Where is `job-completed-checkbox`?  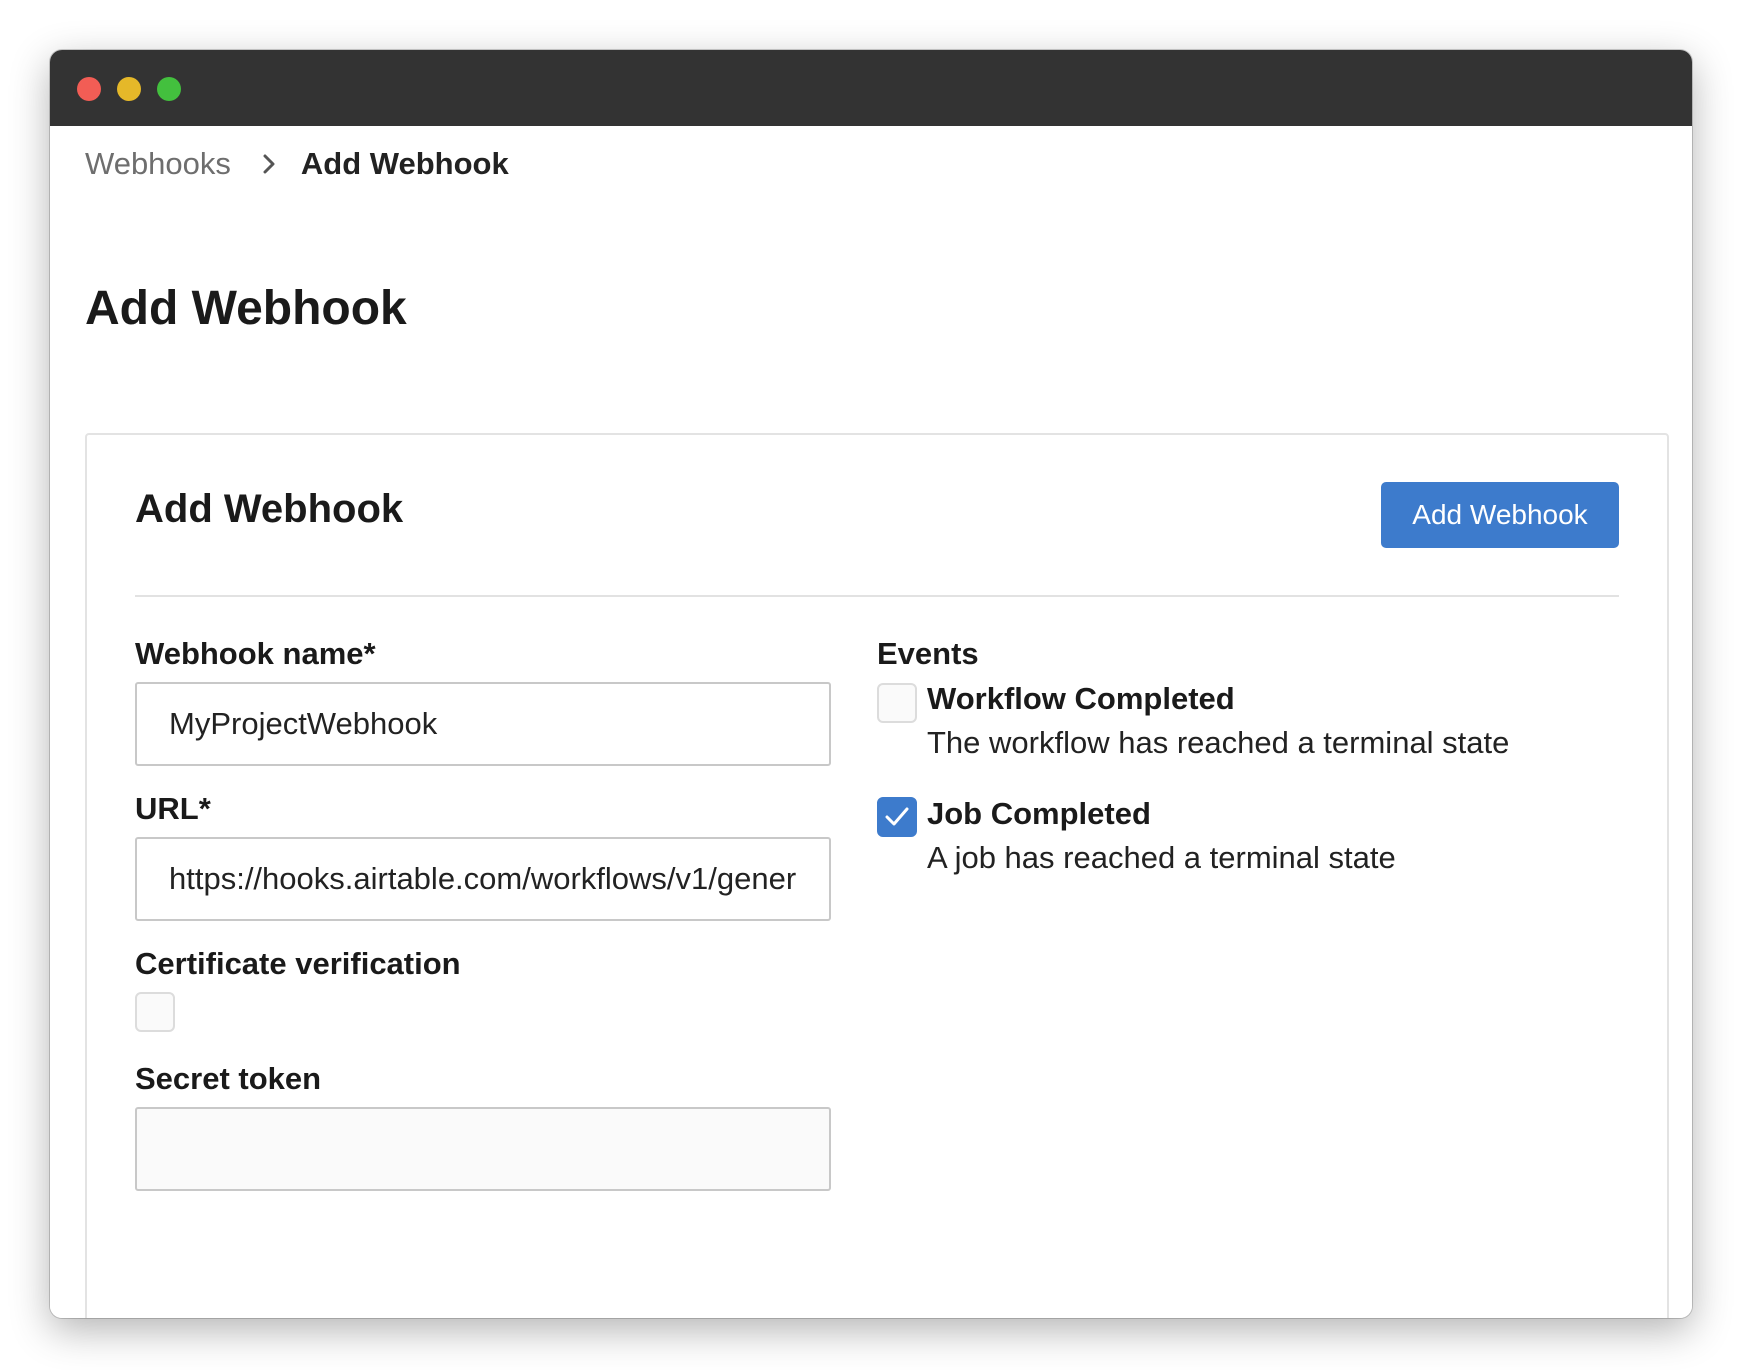 job-completed-checkbox is located at coordinates (897, 817).